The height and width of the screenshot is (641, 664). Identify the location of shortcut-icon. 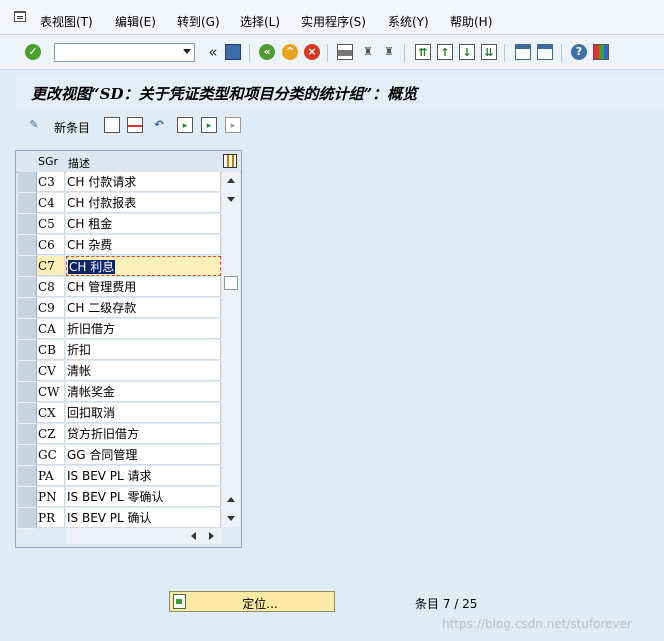
(545, 52).